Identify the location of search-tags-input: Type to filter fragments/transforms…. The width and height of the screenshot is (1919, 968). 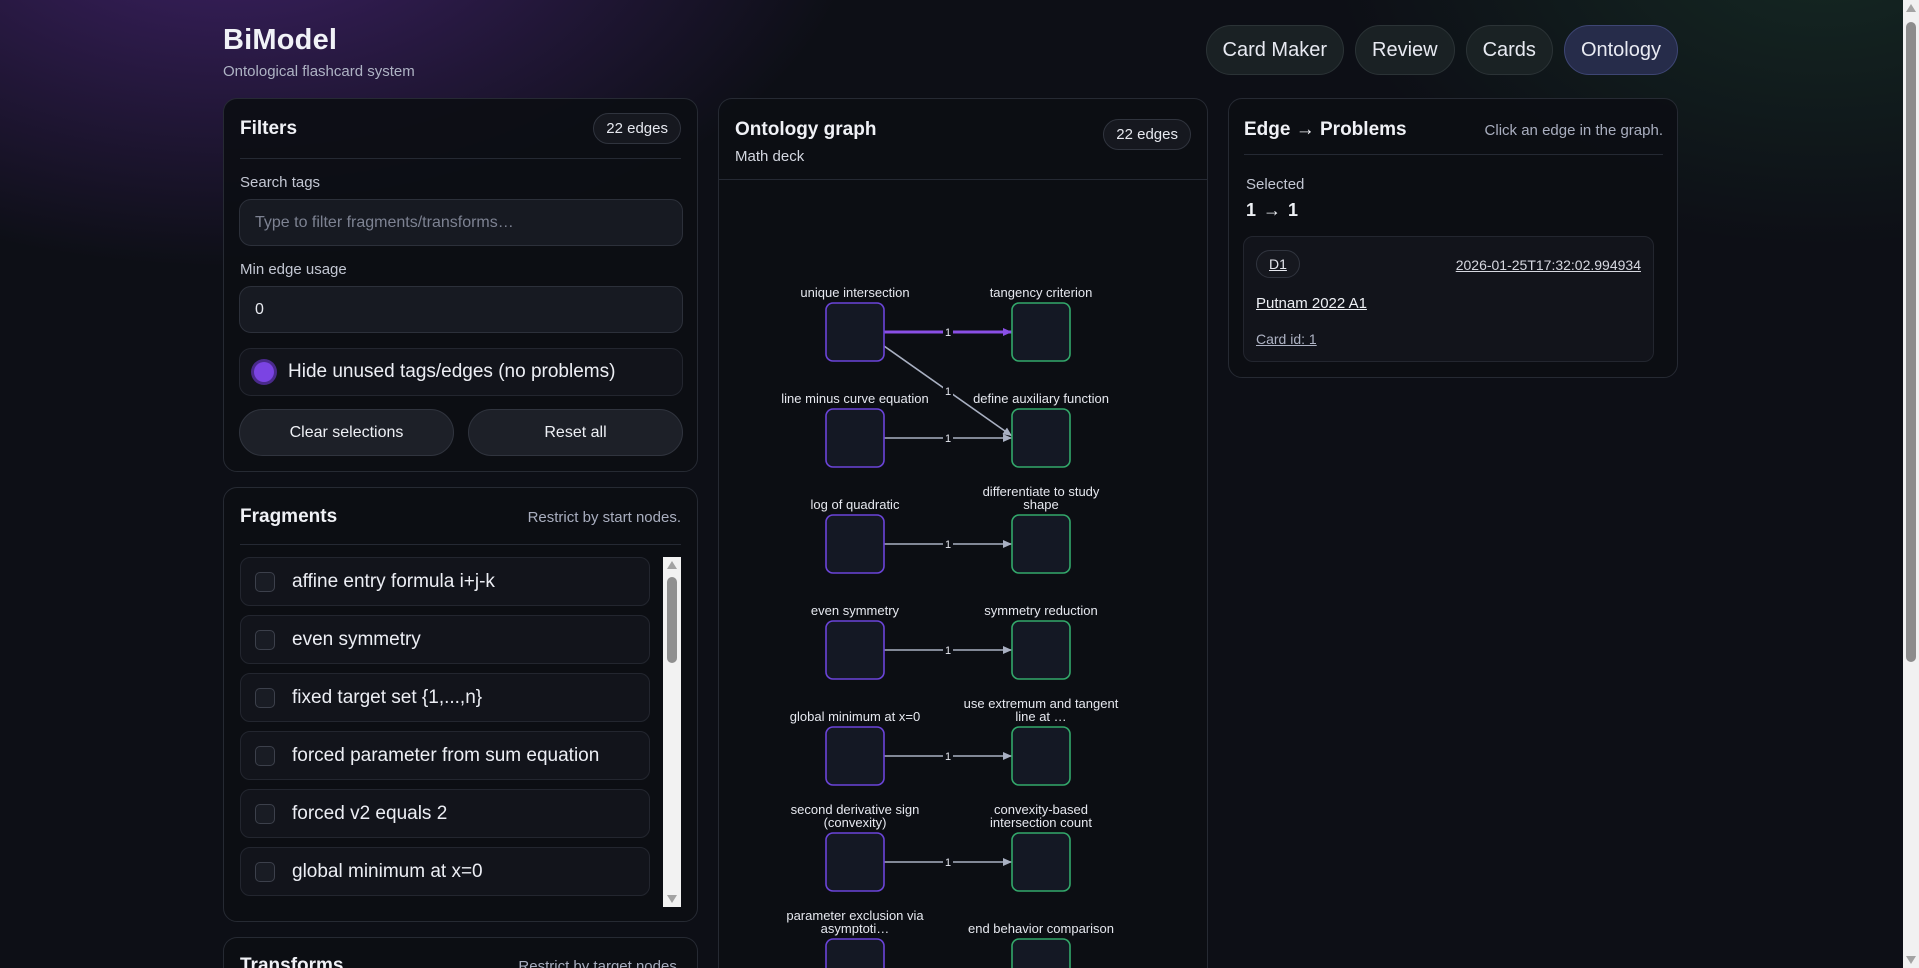
(461, 222).